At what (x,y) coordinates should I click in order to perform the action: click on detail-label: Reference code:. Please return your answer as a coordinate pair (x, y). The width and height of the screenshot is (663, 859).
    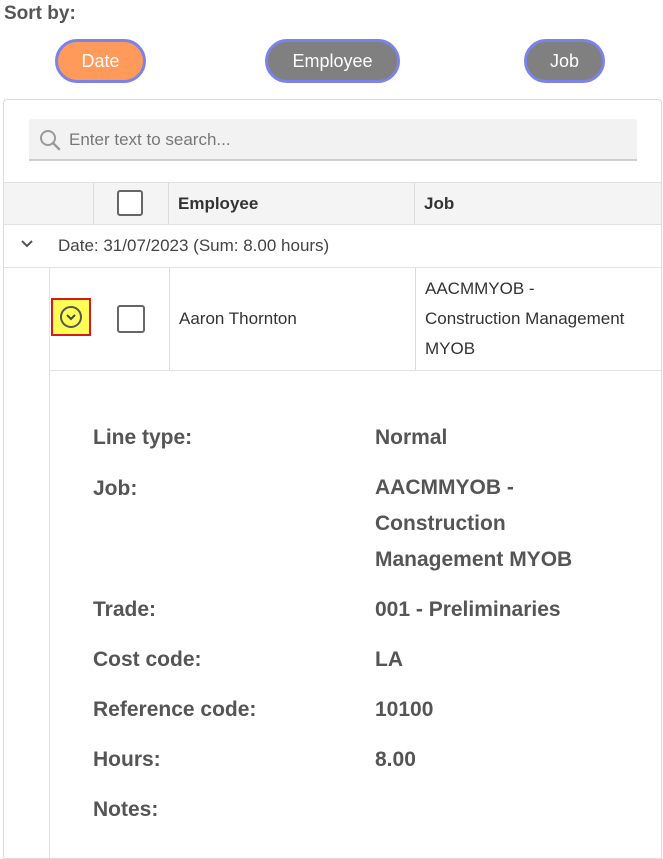
    Looking at the image, I should click on (175, 709).